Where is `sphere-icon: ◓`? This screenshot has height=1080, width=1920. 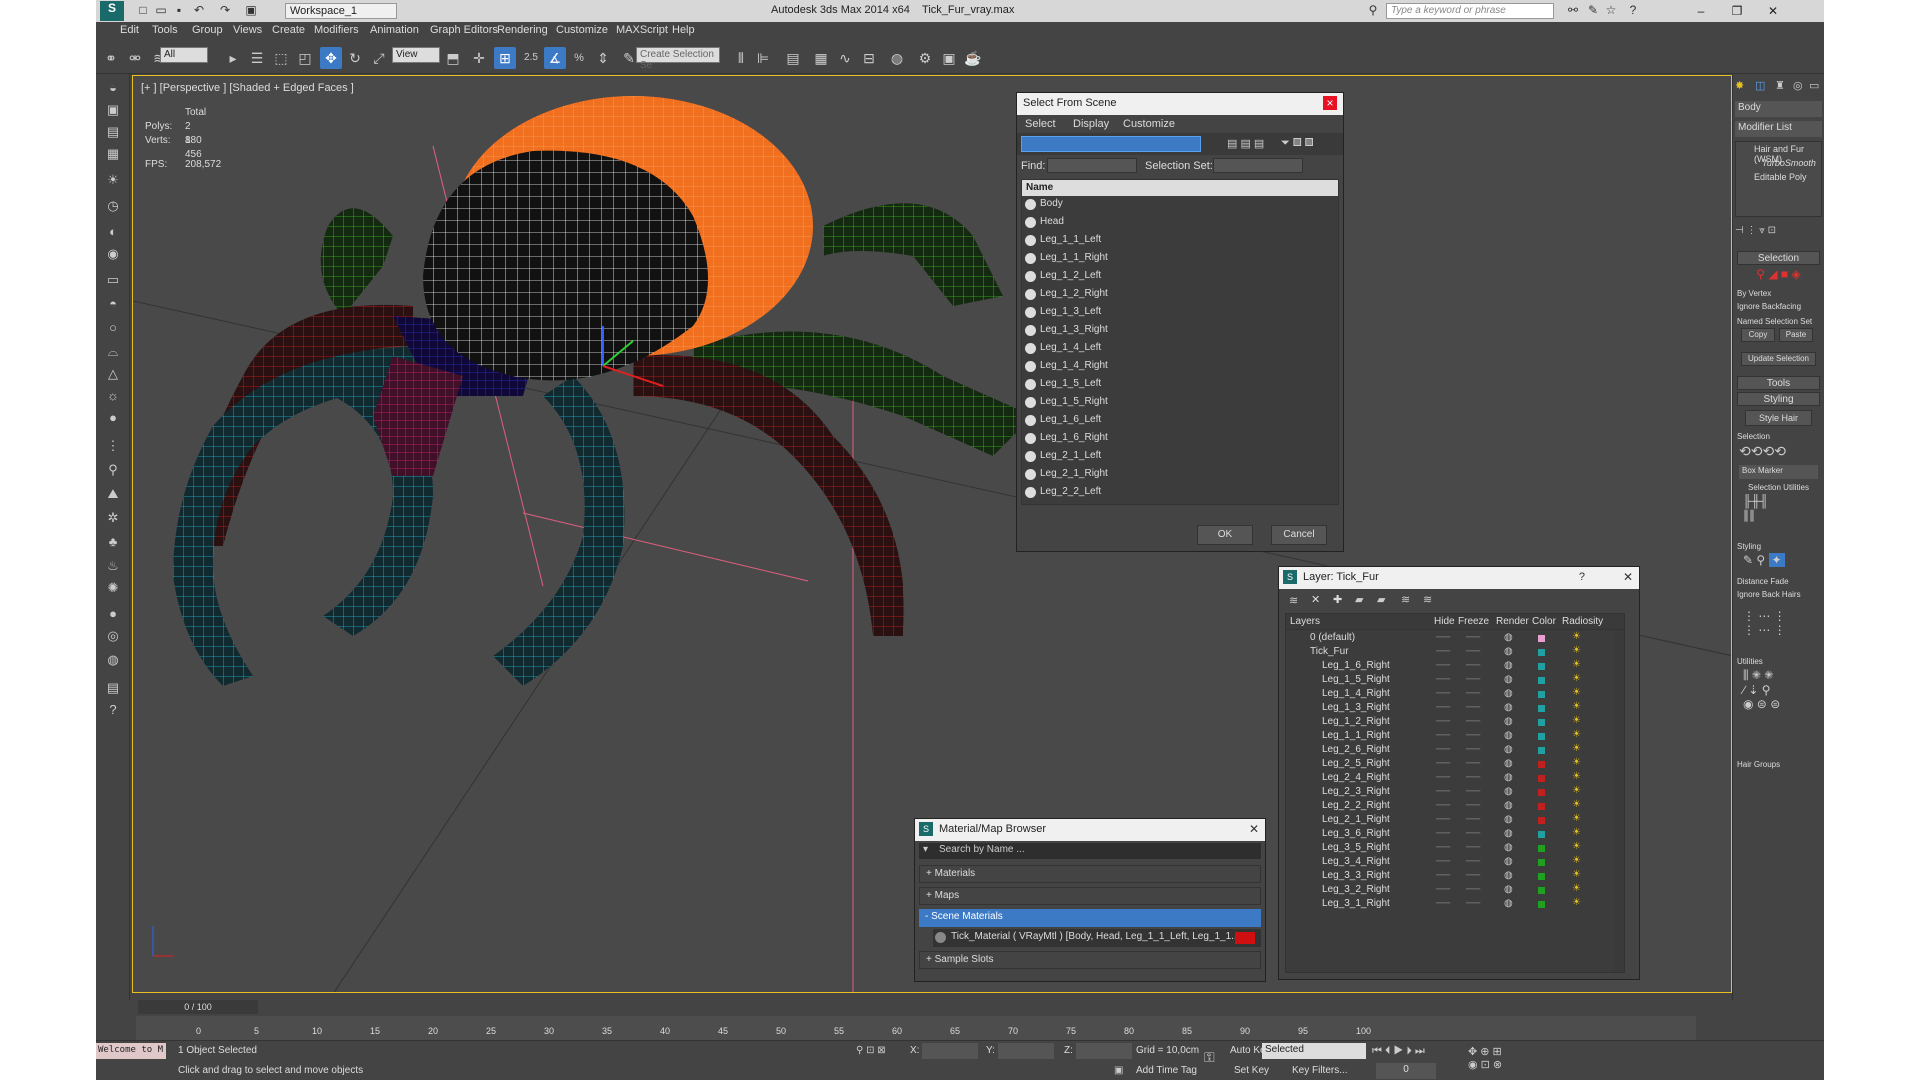
sphere-icon: ◓ is located at coordinates (113, 304).